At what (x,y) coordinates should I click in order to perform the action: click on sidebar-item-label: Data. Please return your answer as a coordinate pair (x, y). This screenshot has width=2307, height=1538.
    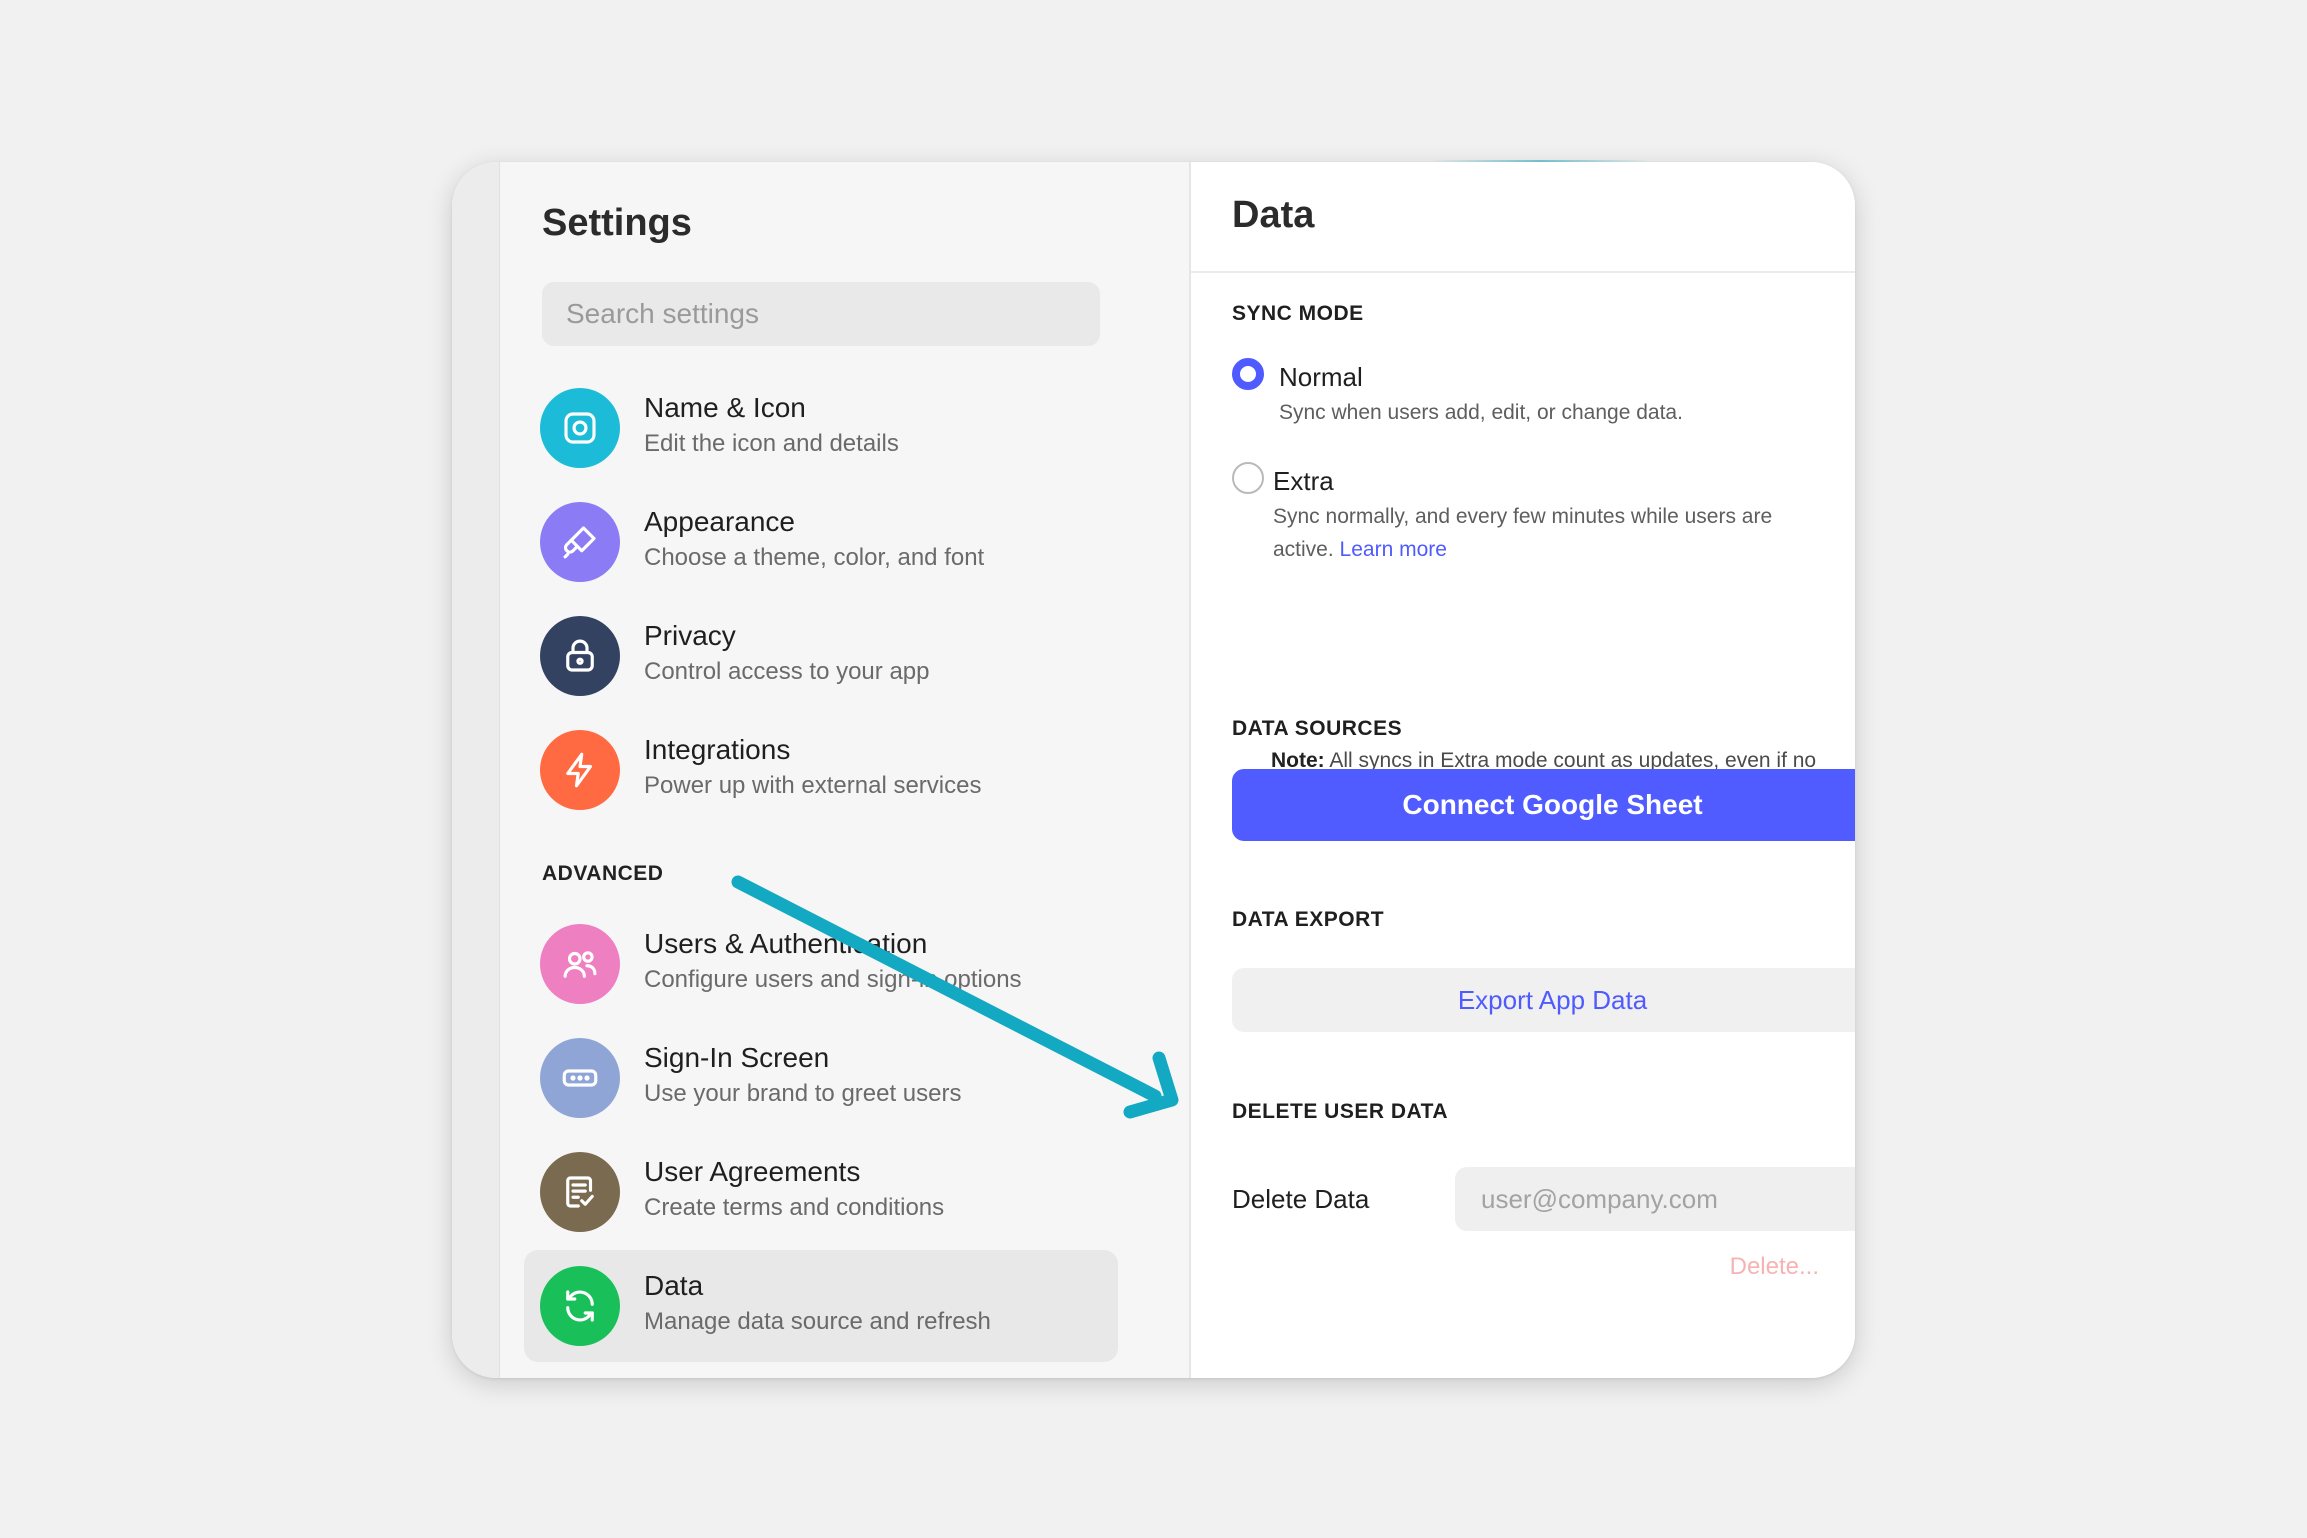
    Looking at the image, I should click on (674, 1285).